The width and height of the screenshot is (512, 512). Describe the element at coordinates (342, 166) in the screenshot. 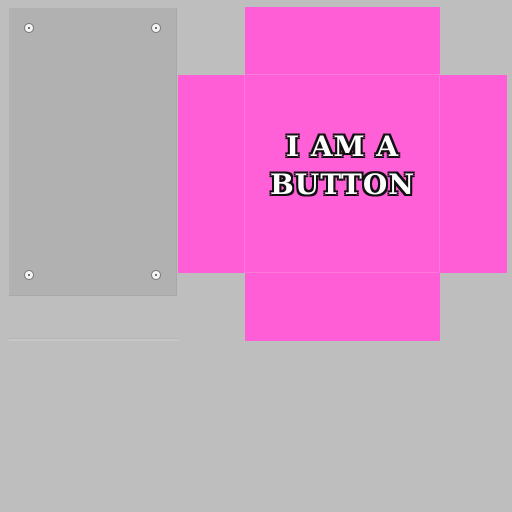

I see `button-label: I AM A BUTTON` at that location.